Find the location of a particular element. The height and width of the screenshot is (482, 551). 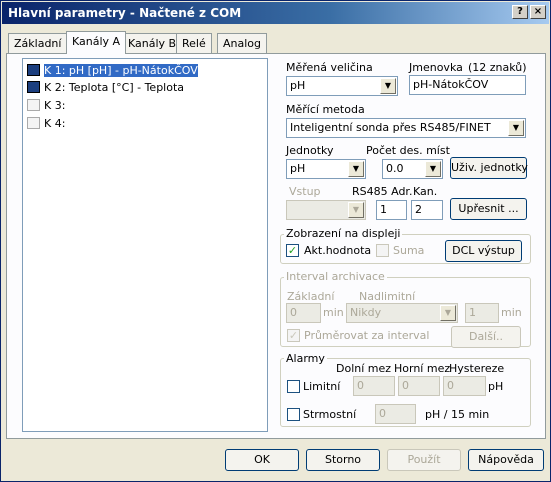

display-group-title: Zobrazení na displeji is located at coordinates (343, 233).